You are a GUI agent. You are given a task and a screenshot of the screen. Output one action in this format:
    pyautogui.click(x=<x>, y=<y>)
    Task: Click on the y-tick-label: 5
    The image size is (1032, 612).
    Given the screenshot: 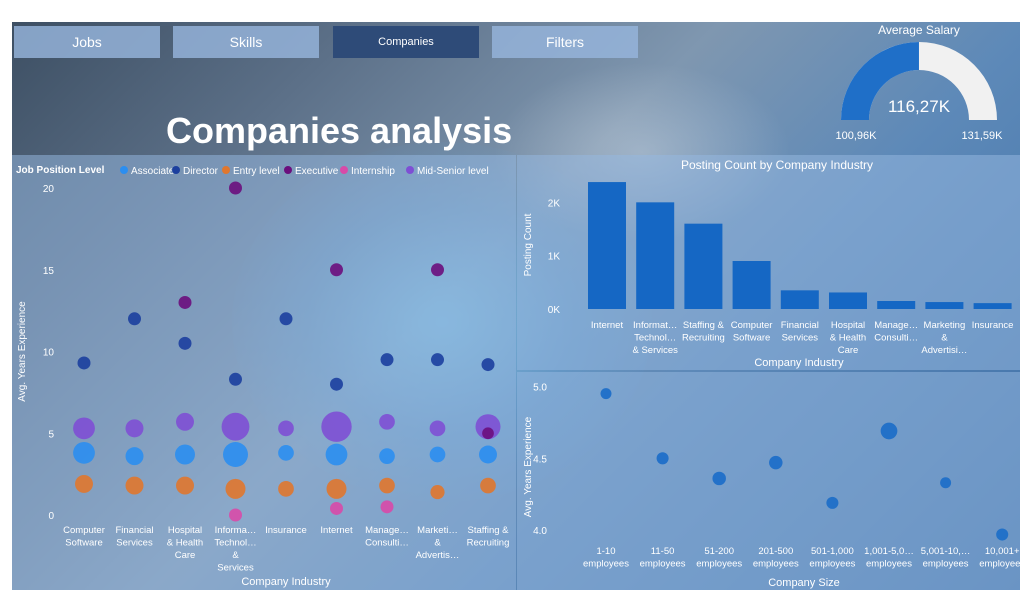 What is the action you would take?
    pyautogui.click(x=51, y=434)
    